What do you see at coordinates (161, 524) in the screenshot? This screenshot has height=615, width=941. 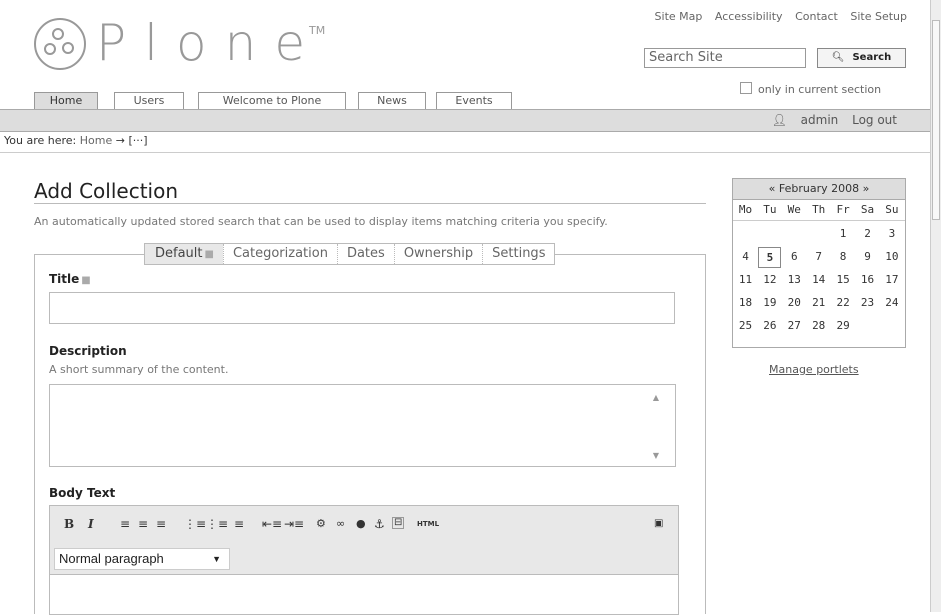 I see `align-right-icon: ≡` at bounding box center [161, 524].